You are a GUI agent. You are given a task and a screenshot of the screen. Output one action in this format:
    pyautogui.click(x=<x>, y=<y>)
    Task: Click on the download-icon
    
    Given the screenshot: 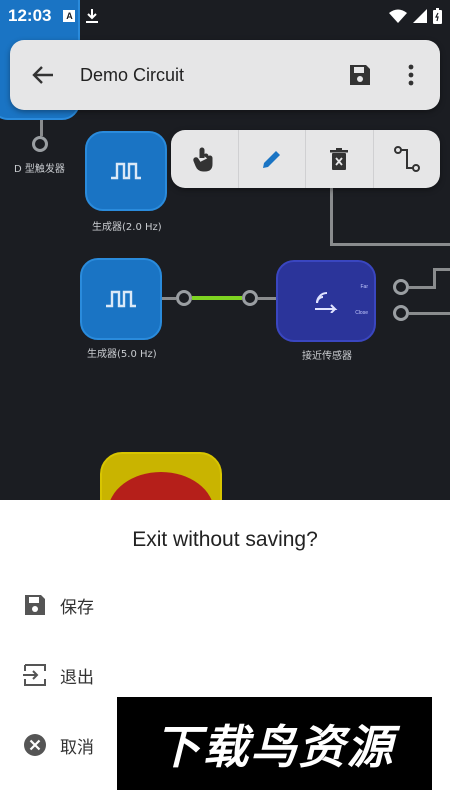 What is the action you would take?
    pyautogui.click(x=92, y=16)
    